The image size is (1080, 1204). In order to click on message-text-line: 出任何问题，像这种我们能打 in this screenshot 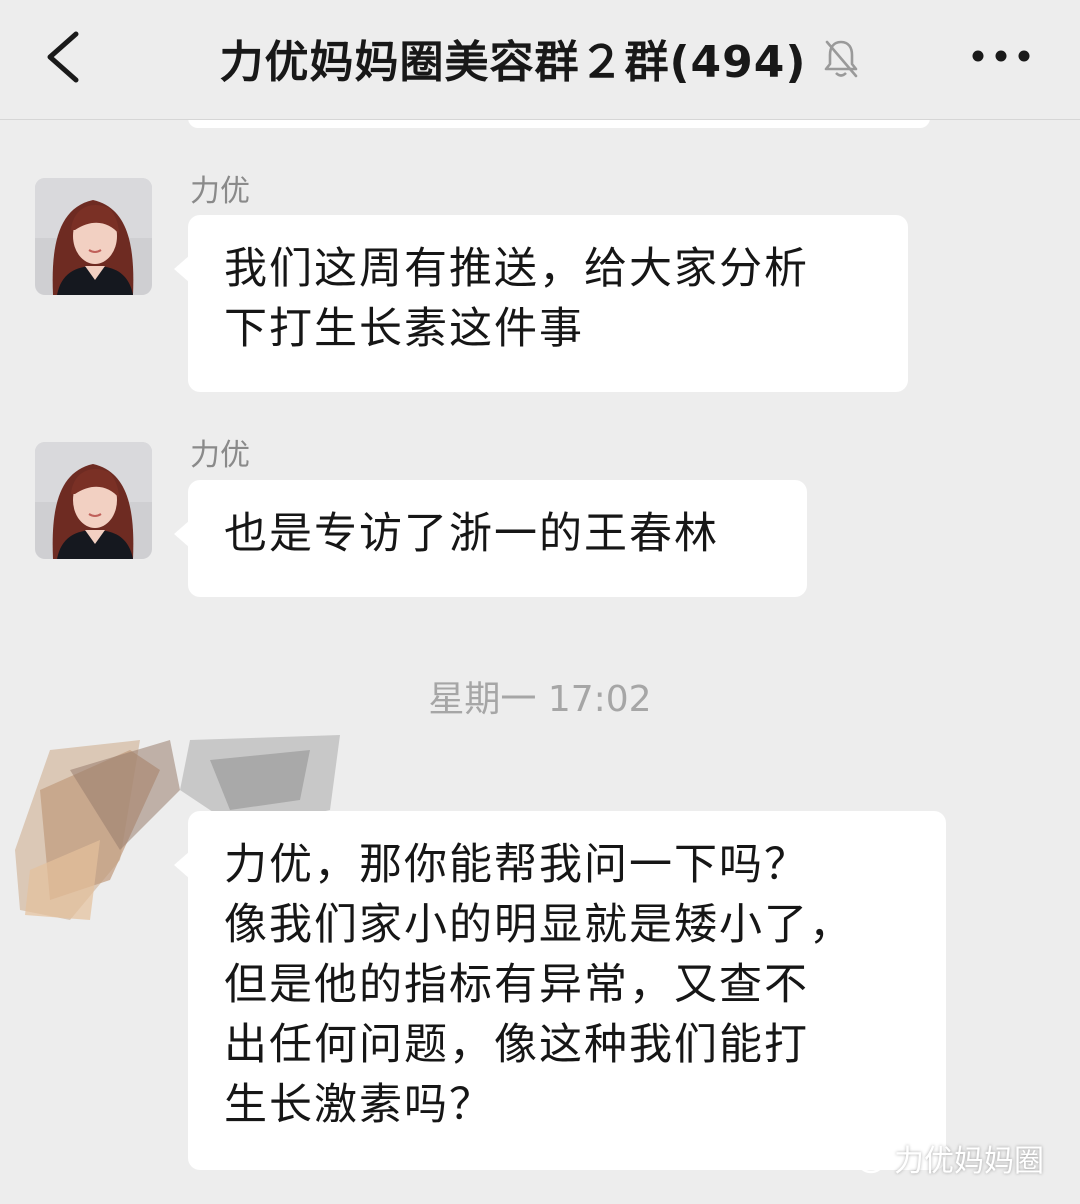, I will do `click(516, 1045)`.